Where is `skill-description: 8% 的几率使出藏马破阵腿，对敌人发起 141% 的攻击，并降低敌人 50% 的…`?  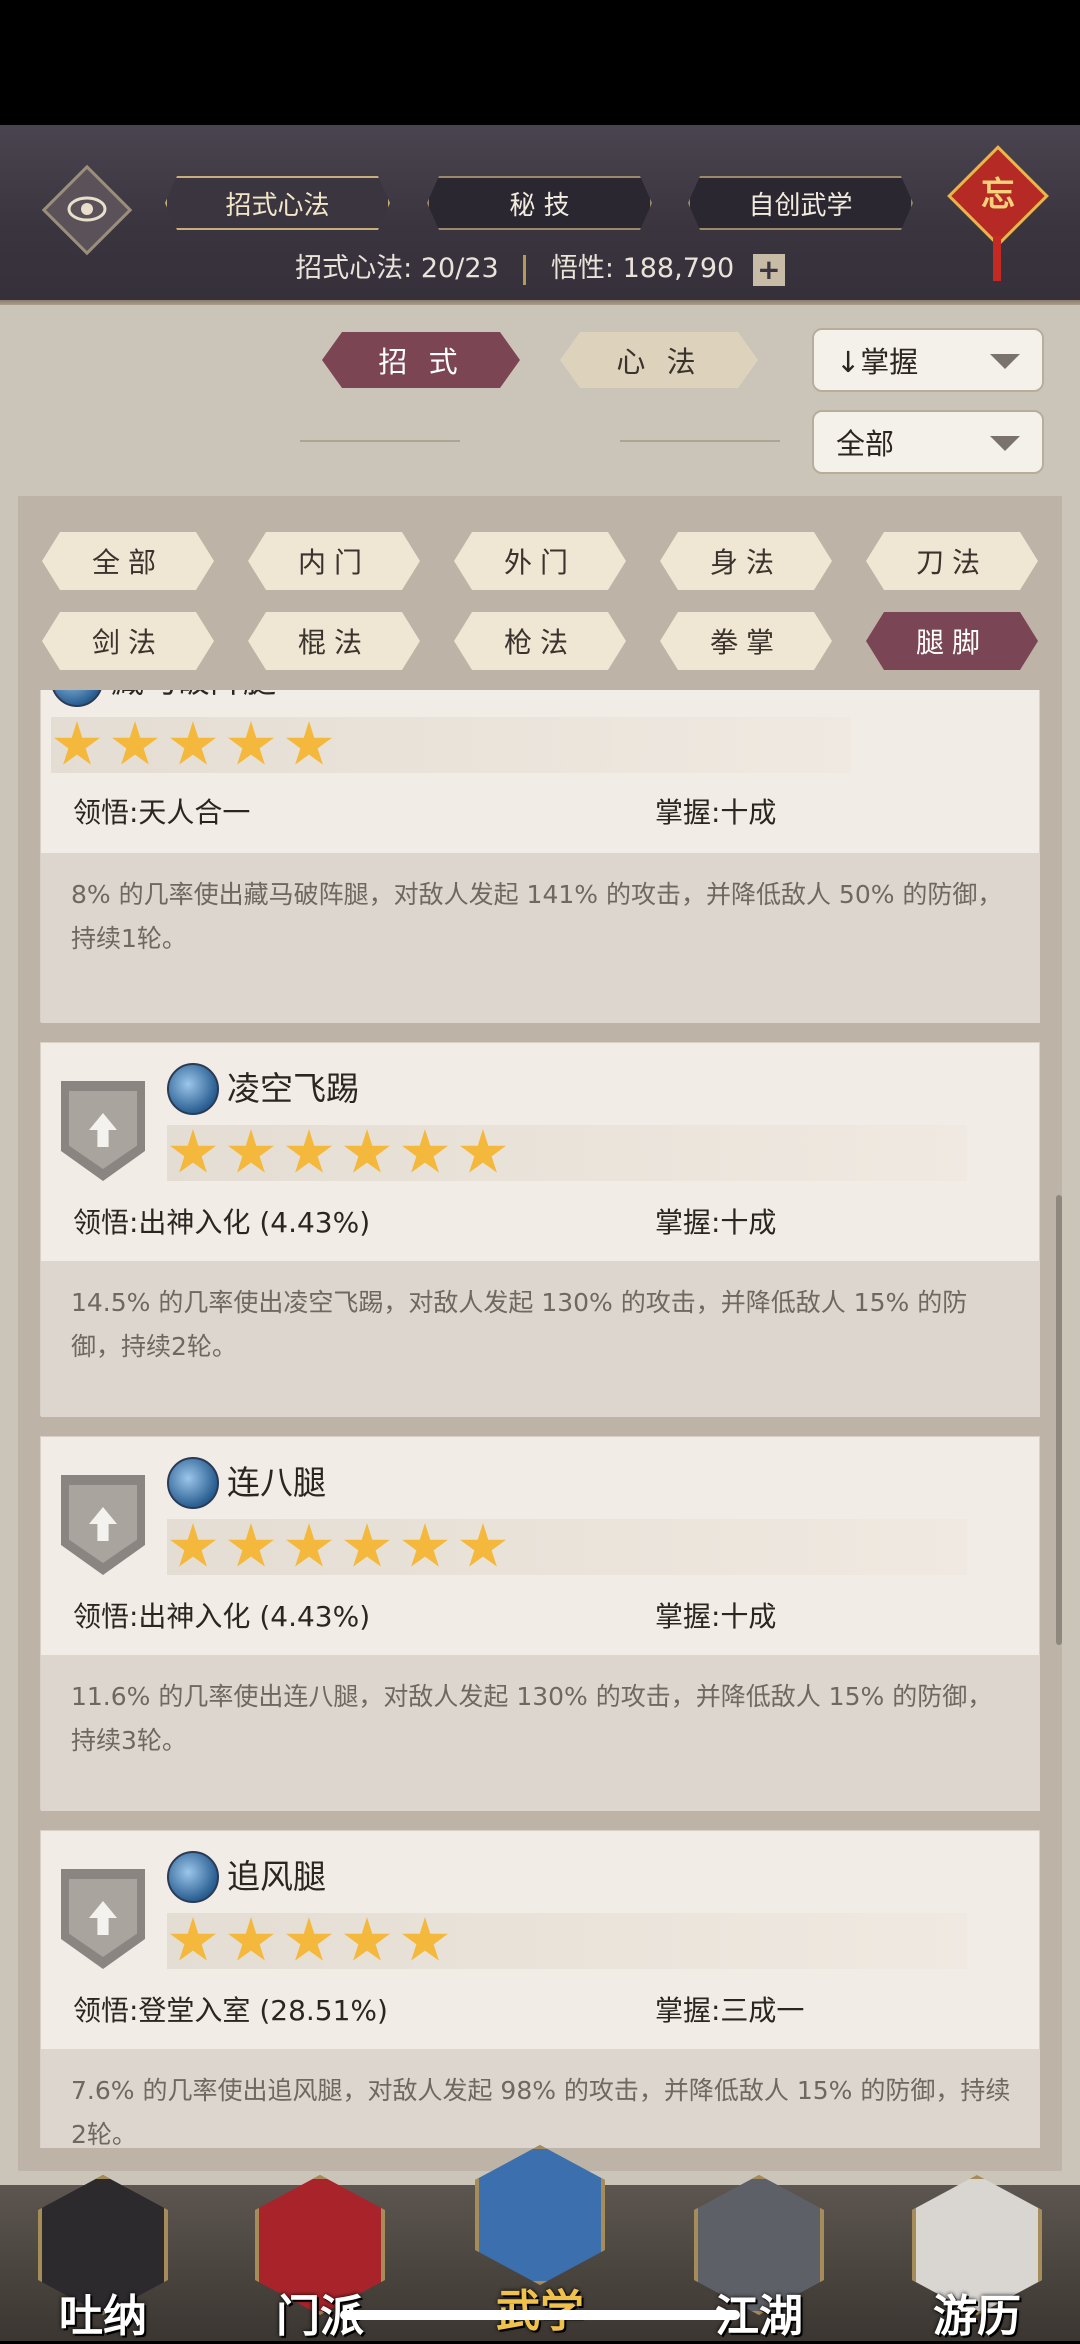 skill-description: 8% 的几率使出藏马破阵腿，对敌人发起 141% 的攻击，并降低敌人 50% 的… is located at coordinates (540, 938).